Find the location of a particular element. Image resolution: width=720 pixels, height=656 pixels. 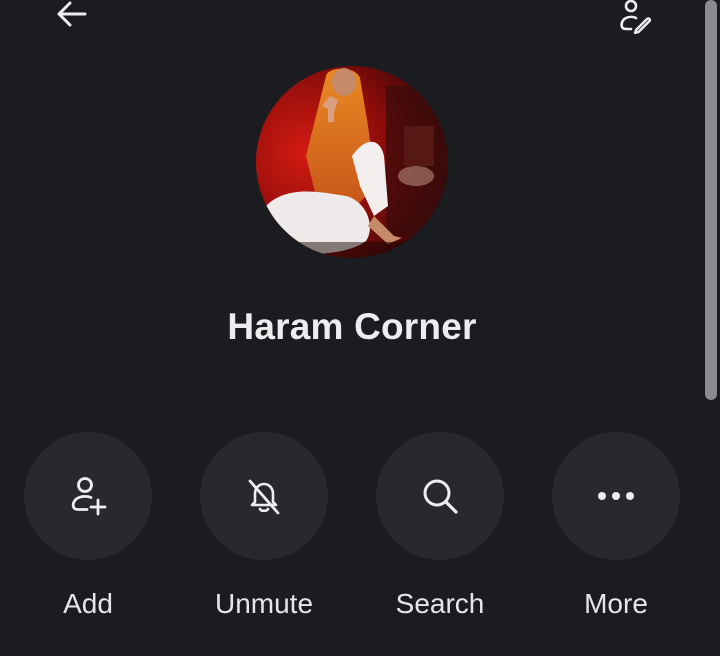

search-icon is located at coordinates (440, 496).